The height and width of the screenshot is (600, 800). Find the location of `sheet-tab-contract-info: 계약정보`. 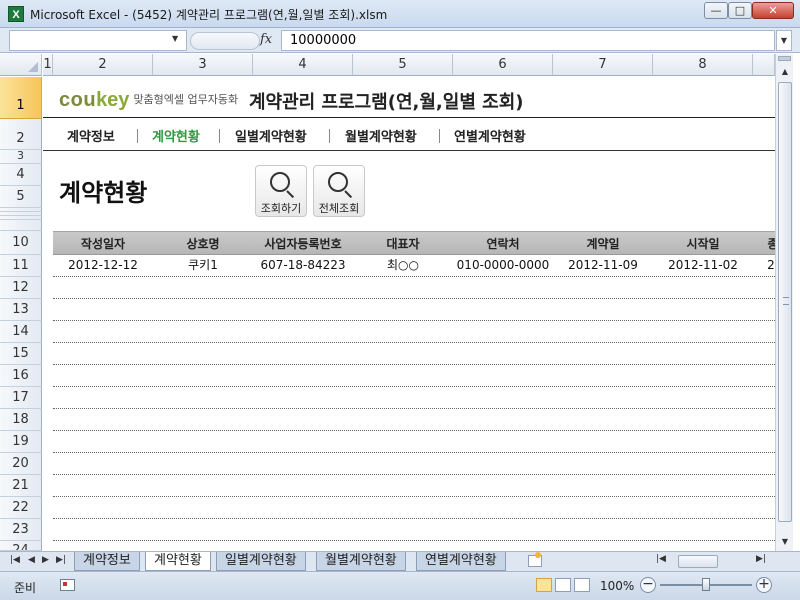

sheet-tab-contract-info: 계약정보 is located at coordinates (107, 561).